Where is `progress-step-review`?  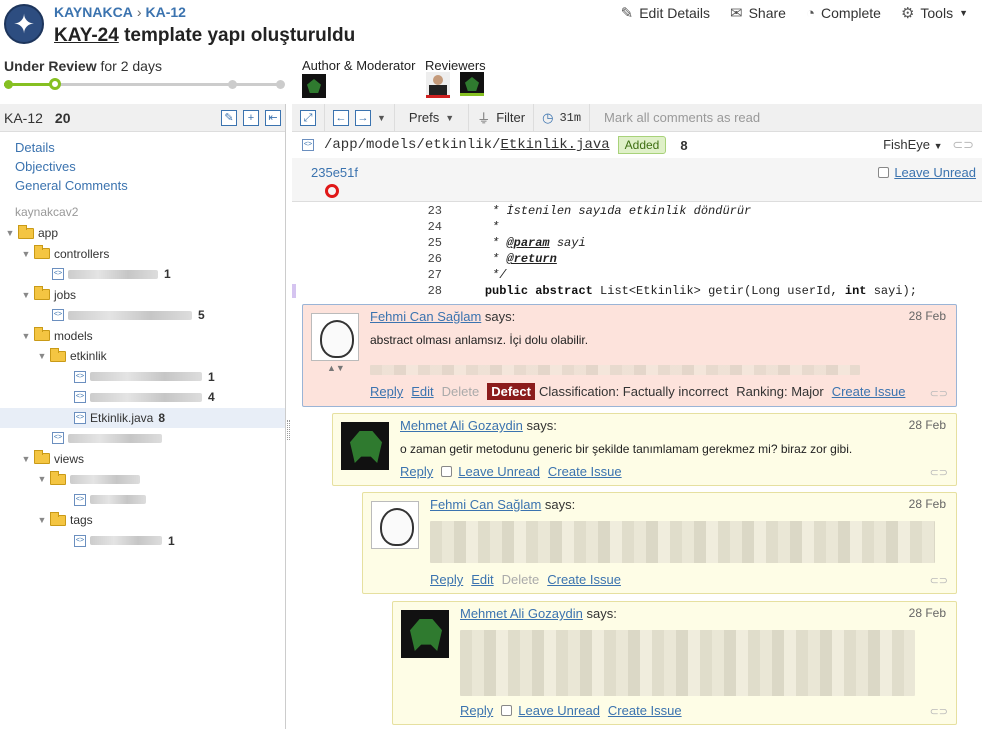 progress-step-review is located at coordinates (55, 84).